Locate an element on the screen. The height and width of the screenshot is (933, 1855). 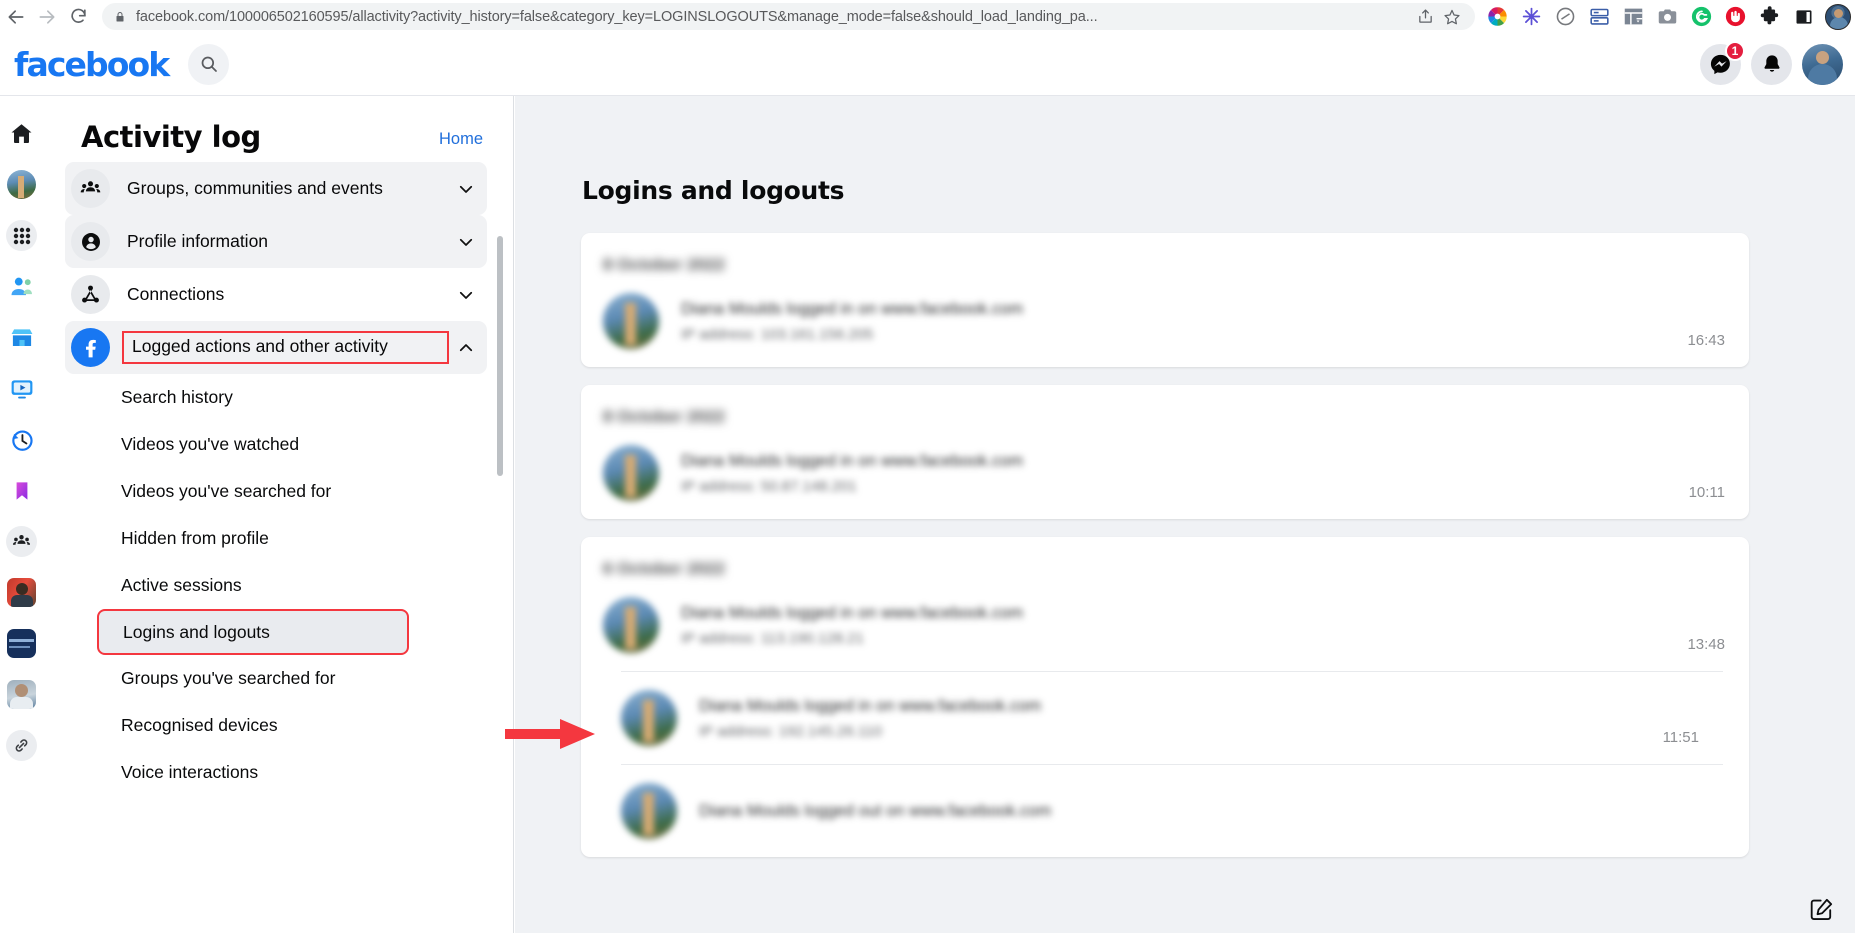
messenger-badge: 1 is located at coordinates (1735, 50).